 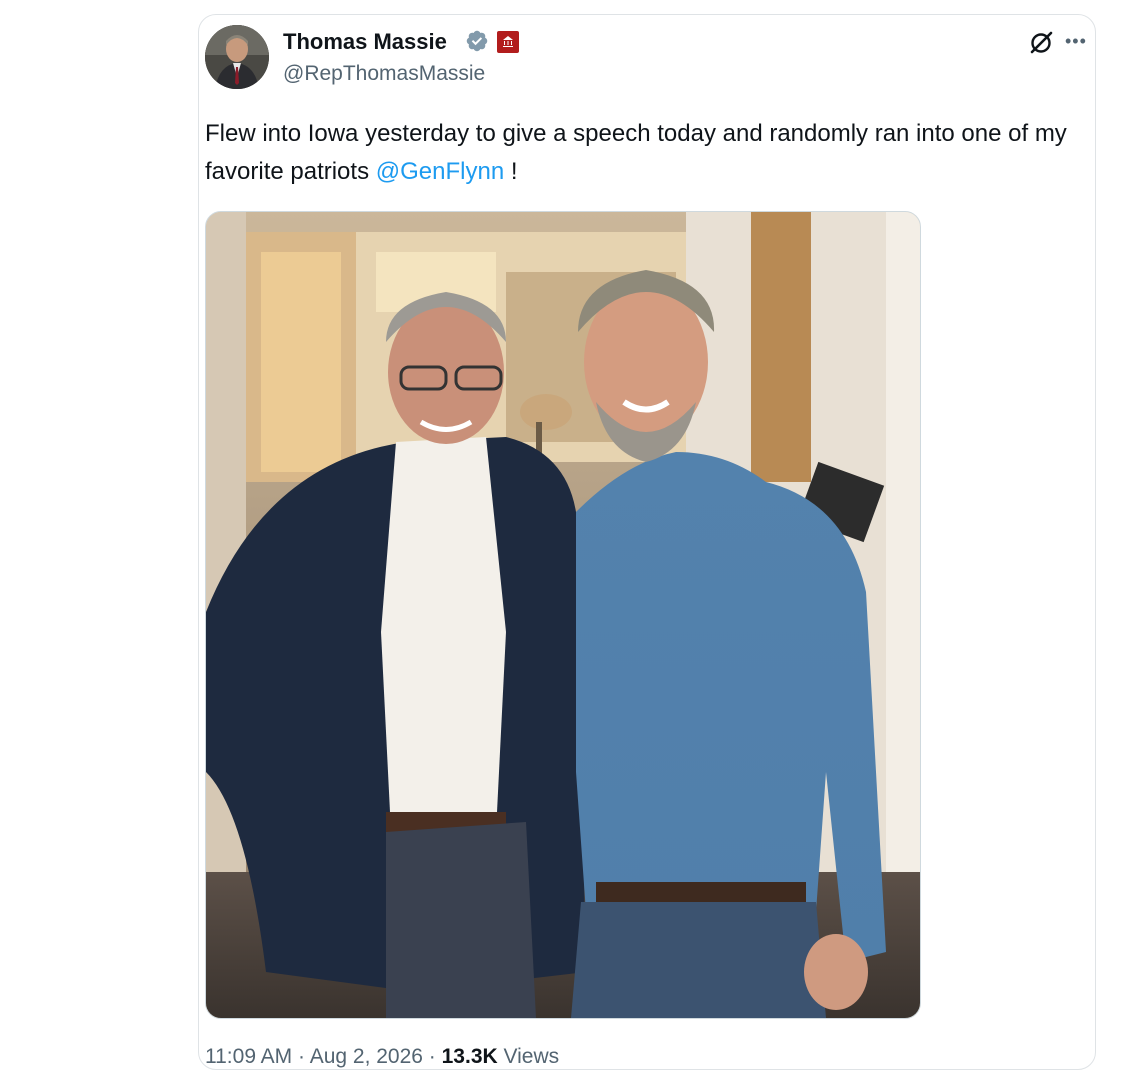 What do you see at coordinates (384, 74) in the screenshot?
I see `author-handle: @RepThomasMassie` at bounding box center [384, 74].